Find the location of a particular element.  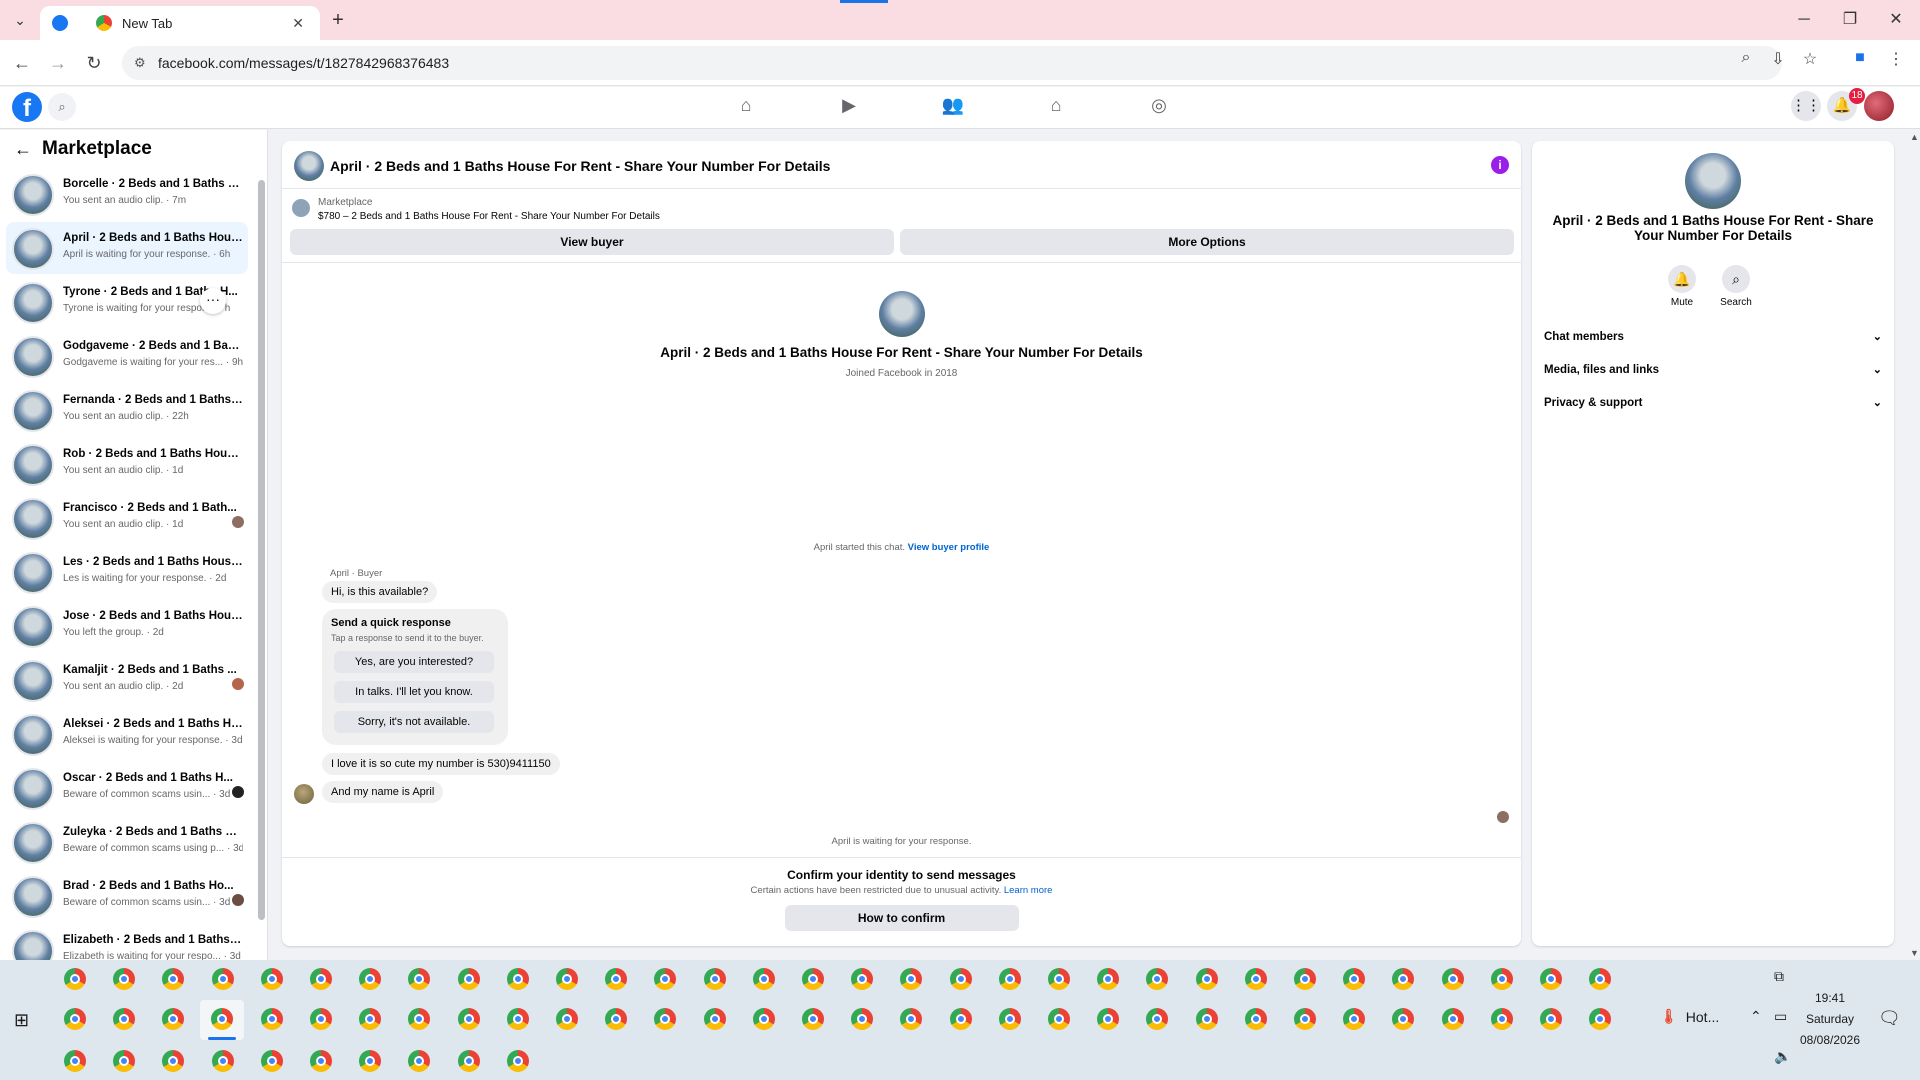

site-info-icon: ⚙ is located at coordinates (140, 63).